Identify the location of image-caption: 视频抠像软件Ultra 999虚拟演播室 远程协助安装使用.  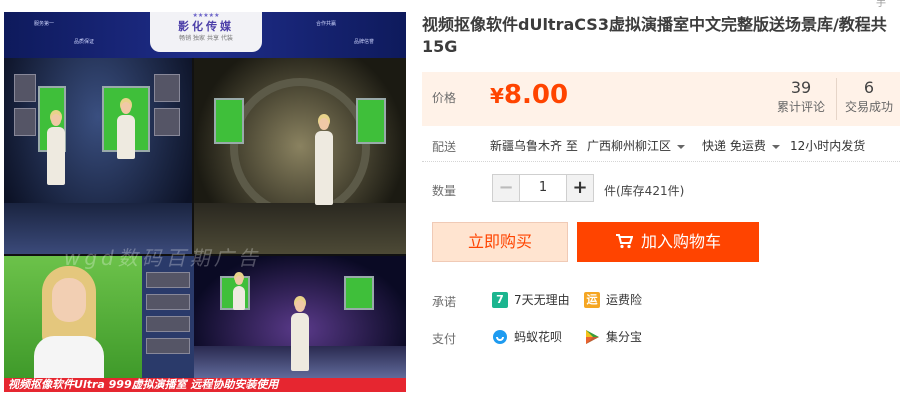
(205, 385).